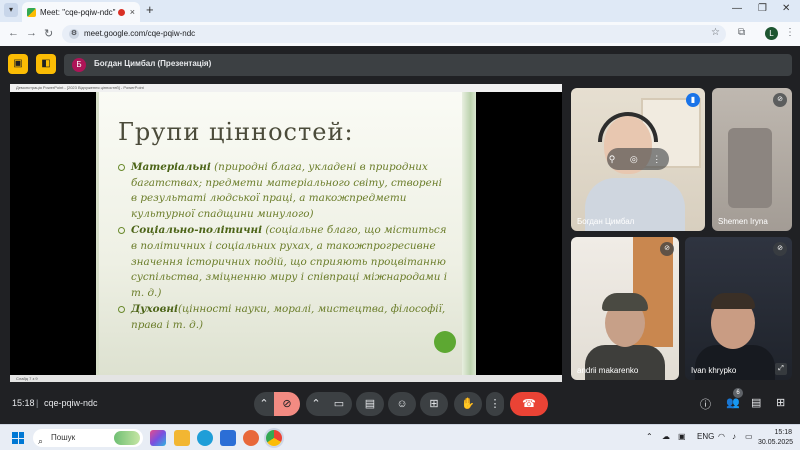 The image size is (800, 450). Describe the element at coordinates (741, 32) in the screenshot. I see `extensions-icon: ⧉` at that location.